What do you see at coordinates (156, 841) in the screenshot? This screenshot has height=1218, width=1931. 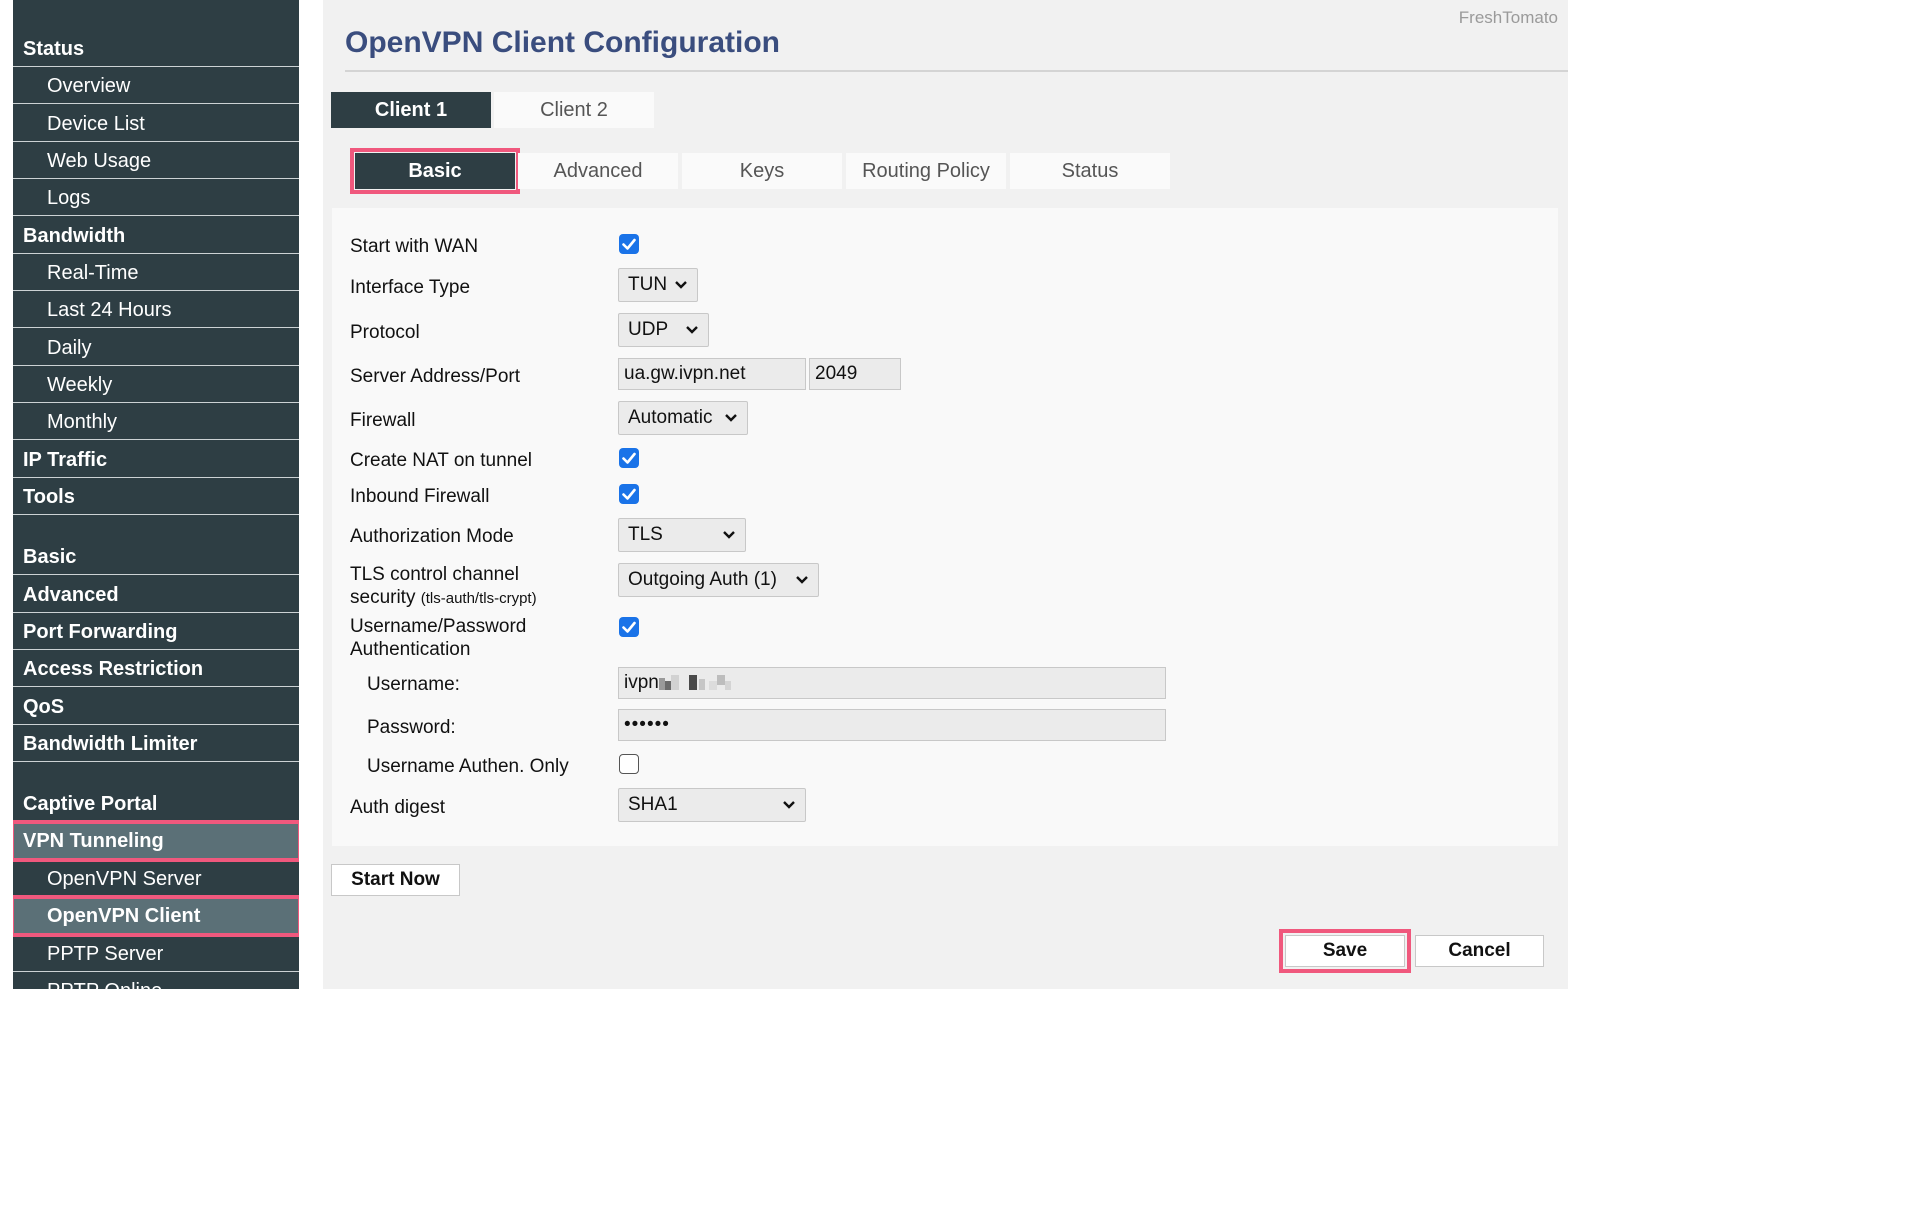 I see `sidebar-section-vpn-tunneling: VPN Tunneling` at bounding box center [156, 841].